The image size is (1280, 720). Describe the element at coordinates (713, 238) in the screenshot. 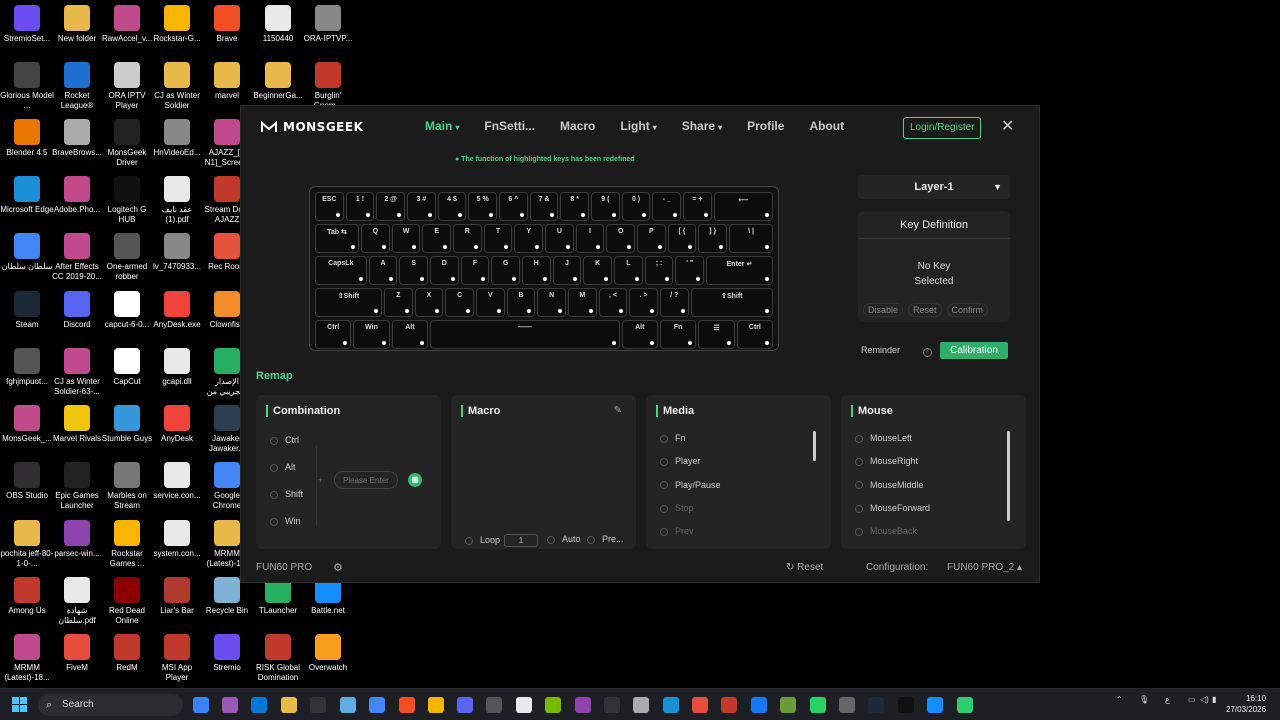

I see `key: ] }` at that location.